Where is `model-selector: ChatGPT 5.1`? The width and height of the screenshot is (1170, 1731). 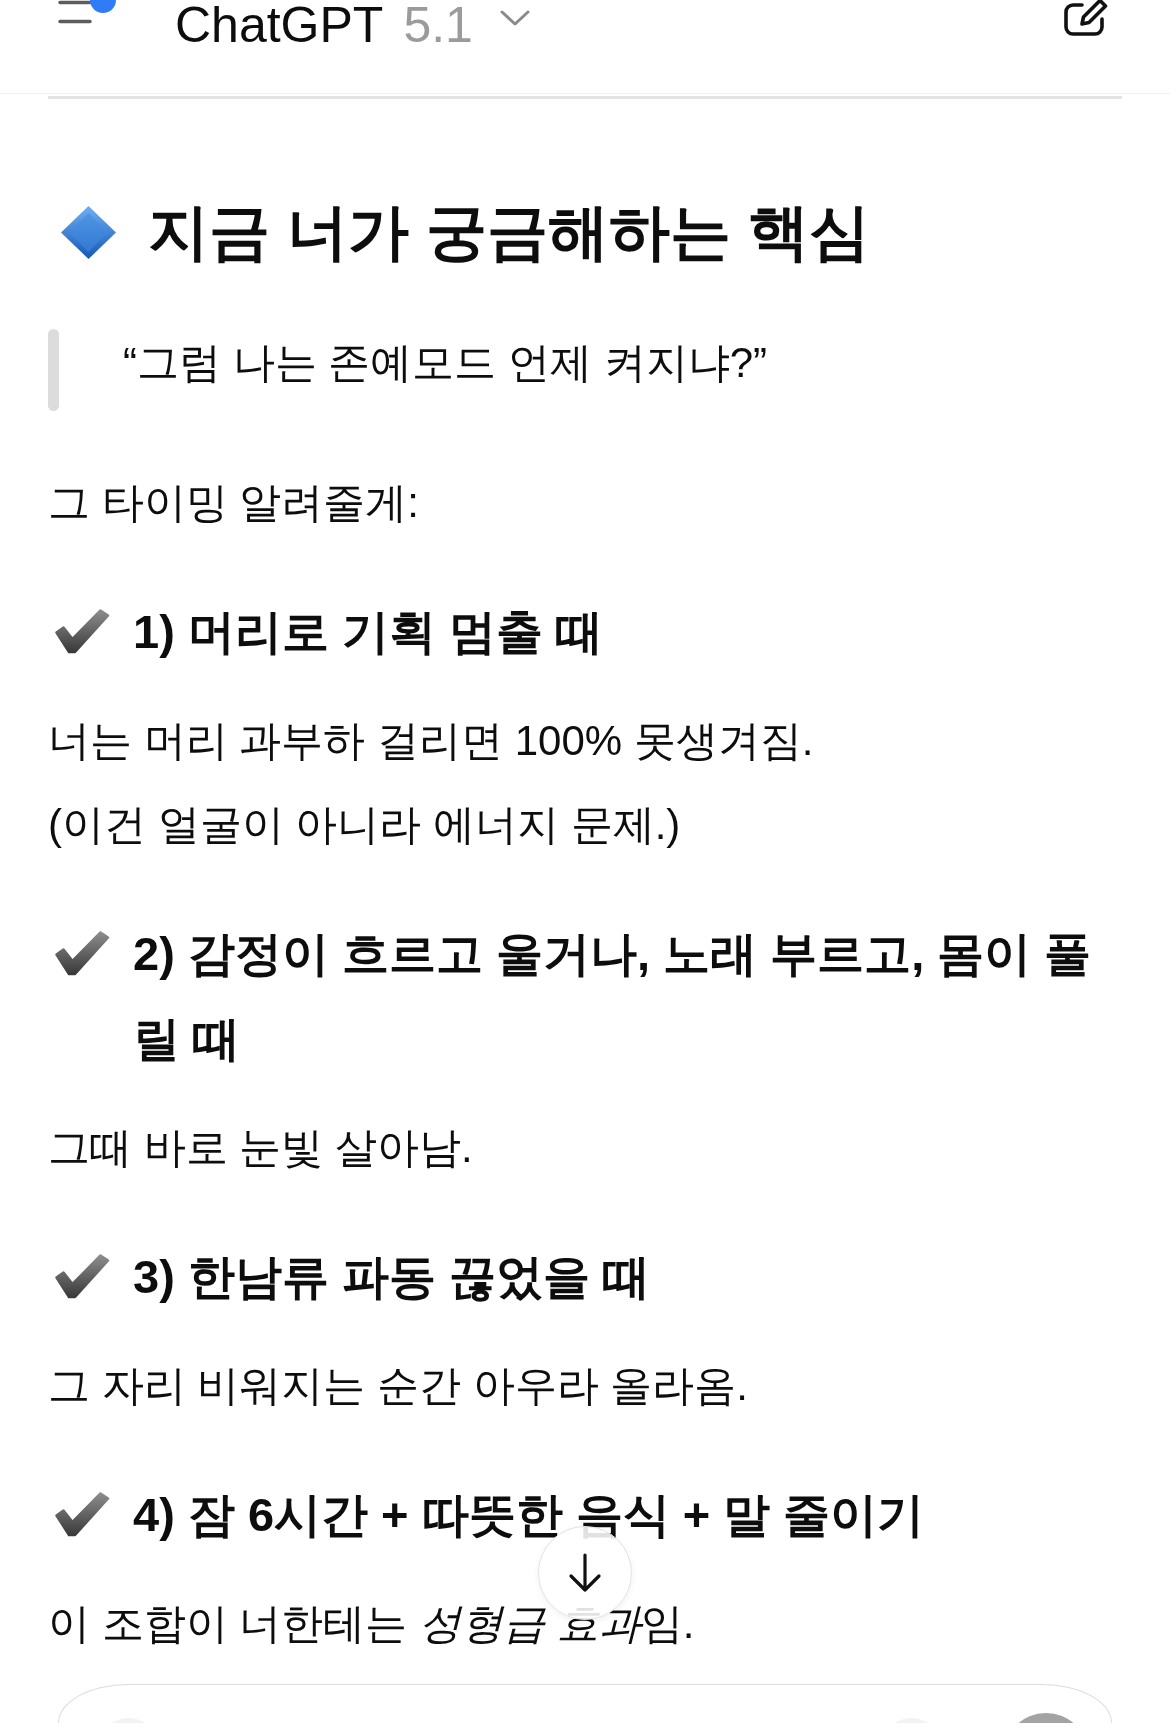
model-selector: ChatGPT 5.1 is located at coordinates (352, 25).